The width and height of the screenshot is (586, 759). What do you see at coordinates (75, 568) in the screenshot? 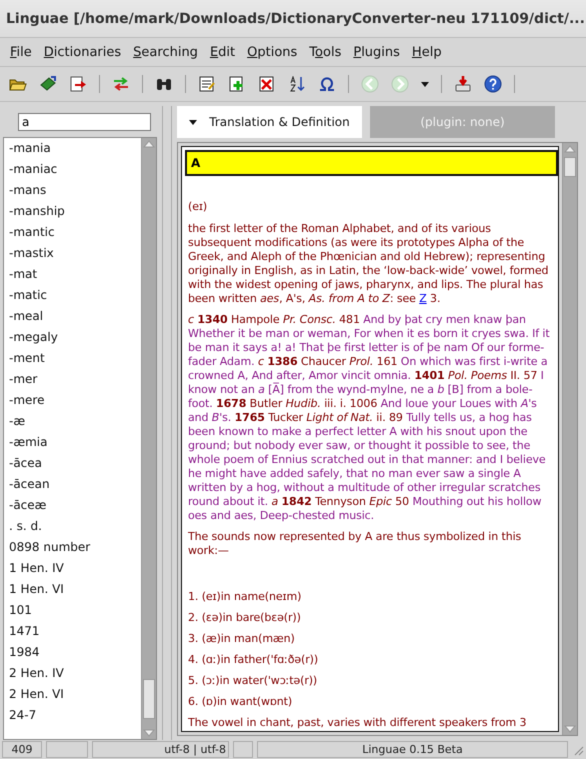
I see `word-list-item: 1 Hen. IV` at bounding box center [75, 568].